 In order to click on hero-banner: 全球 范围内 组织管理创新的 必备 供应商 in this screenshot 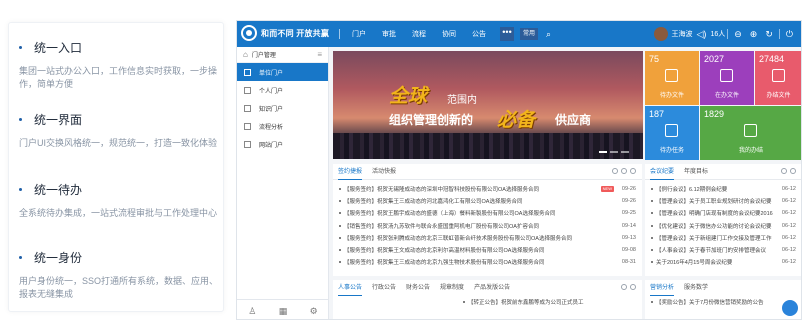, I will do `click(488, 105)`.